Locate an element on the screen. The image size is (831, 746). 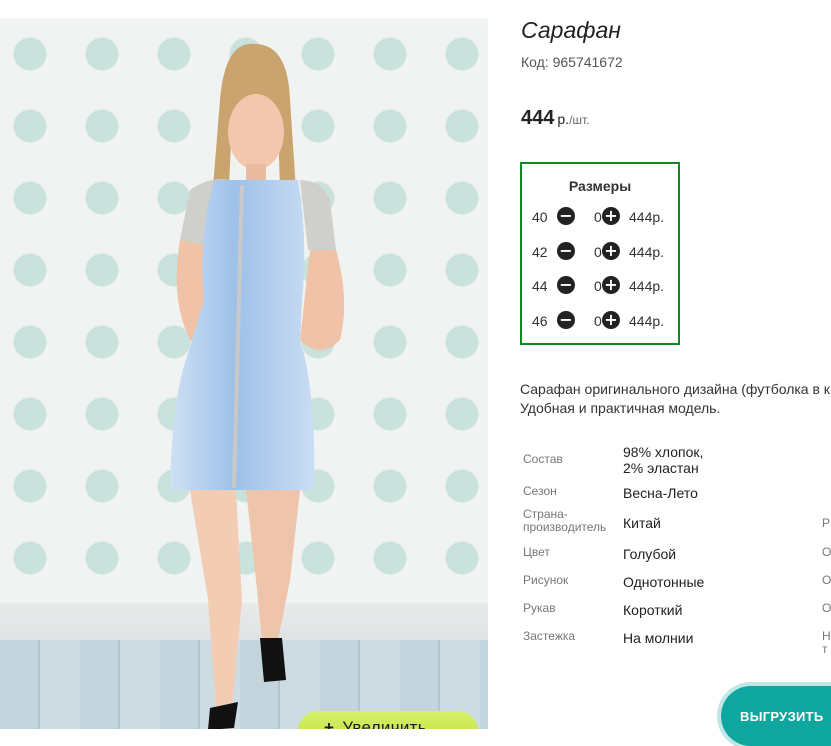
size-label: 46 is located at coordinates (540, 321).